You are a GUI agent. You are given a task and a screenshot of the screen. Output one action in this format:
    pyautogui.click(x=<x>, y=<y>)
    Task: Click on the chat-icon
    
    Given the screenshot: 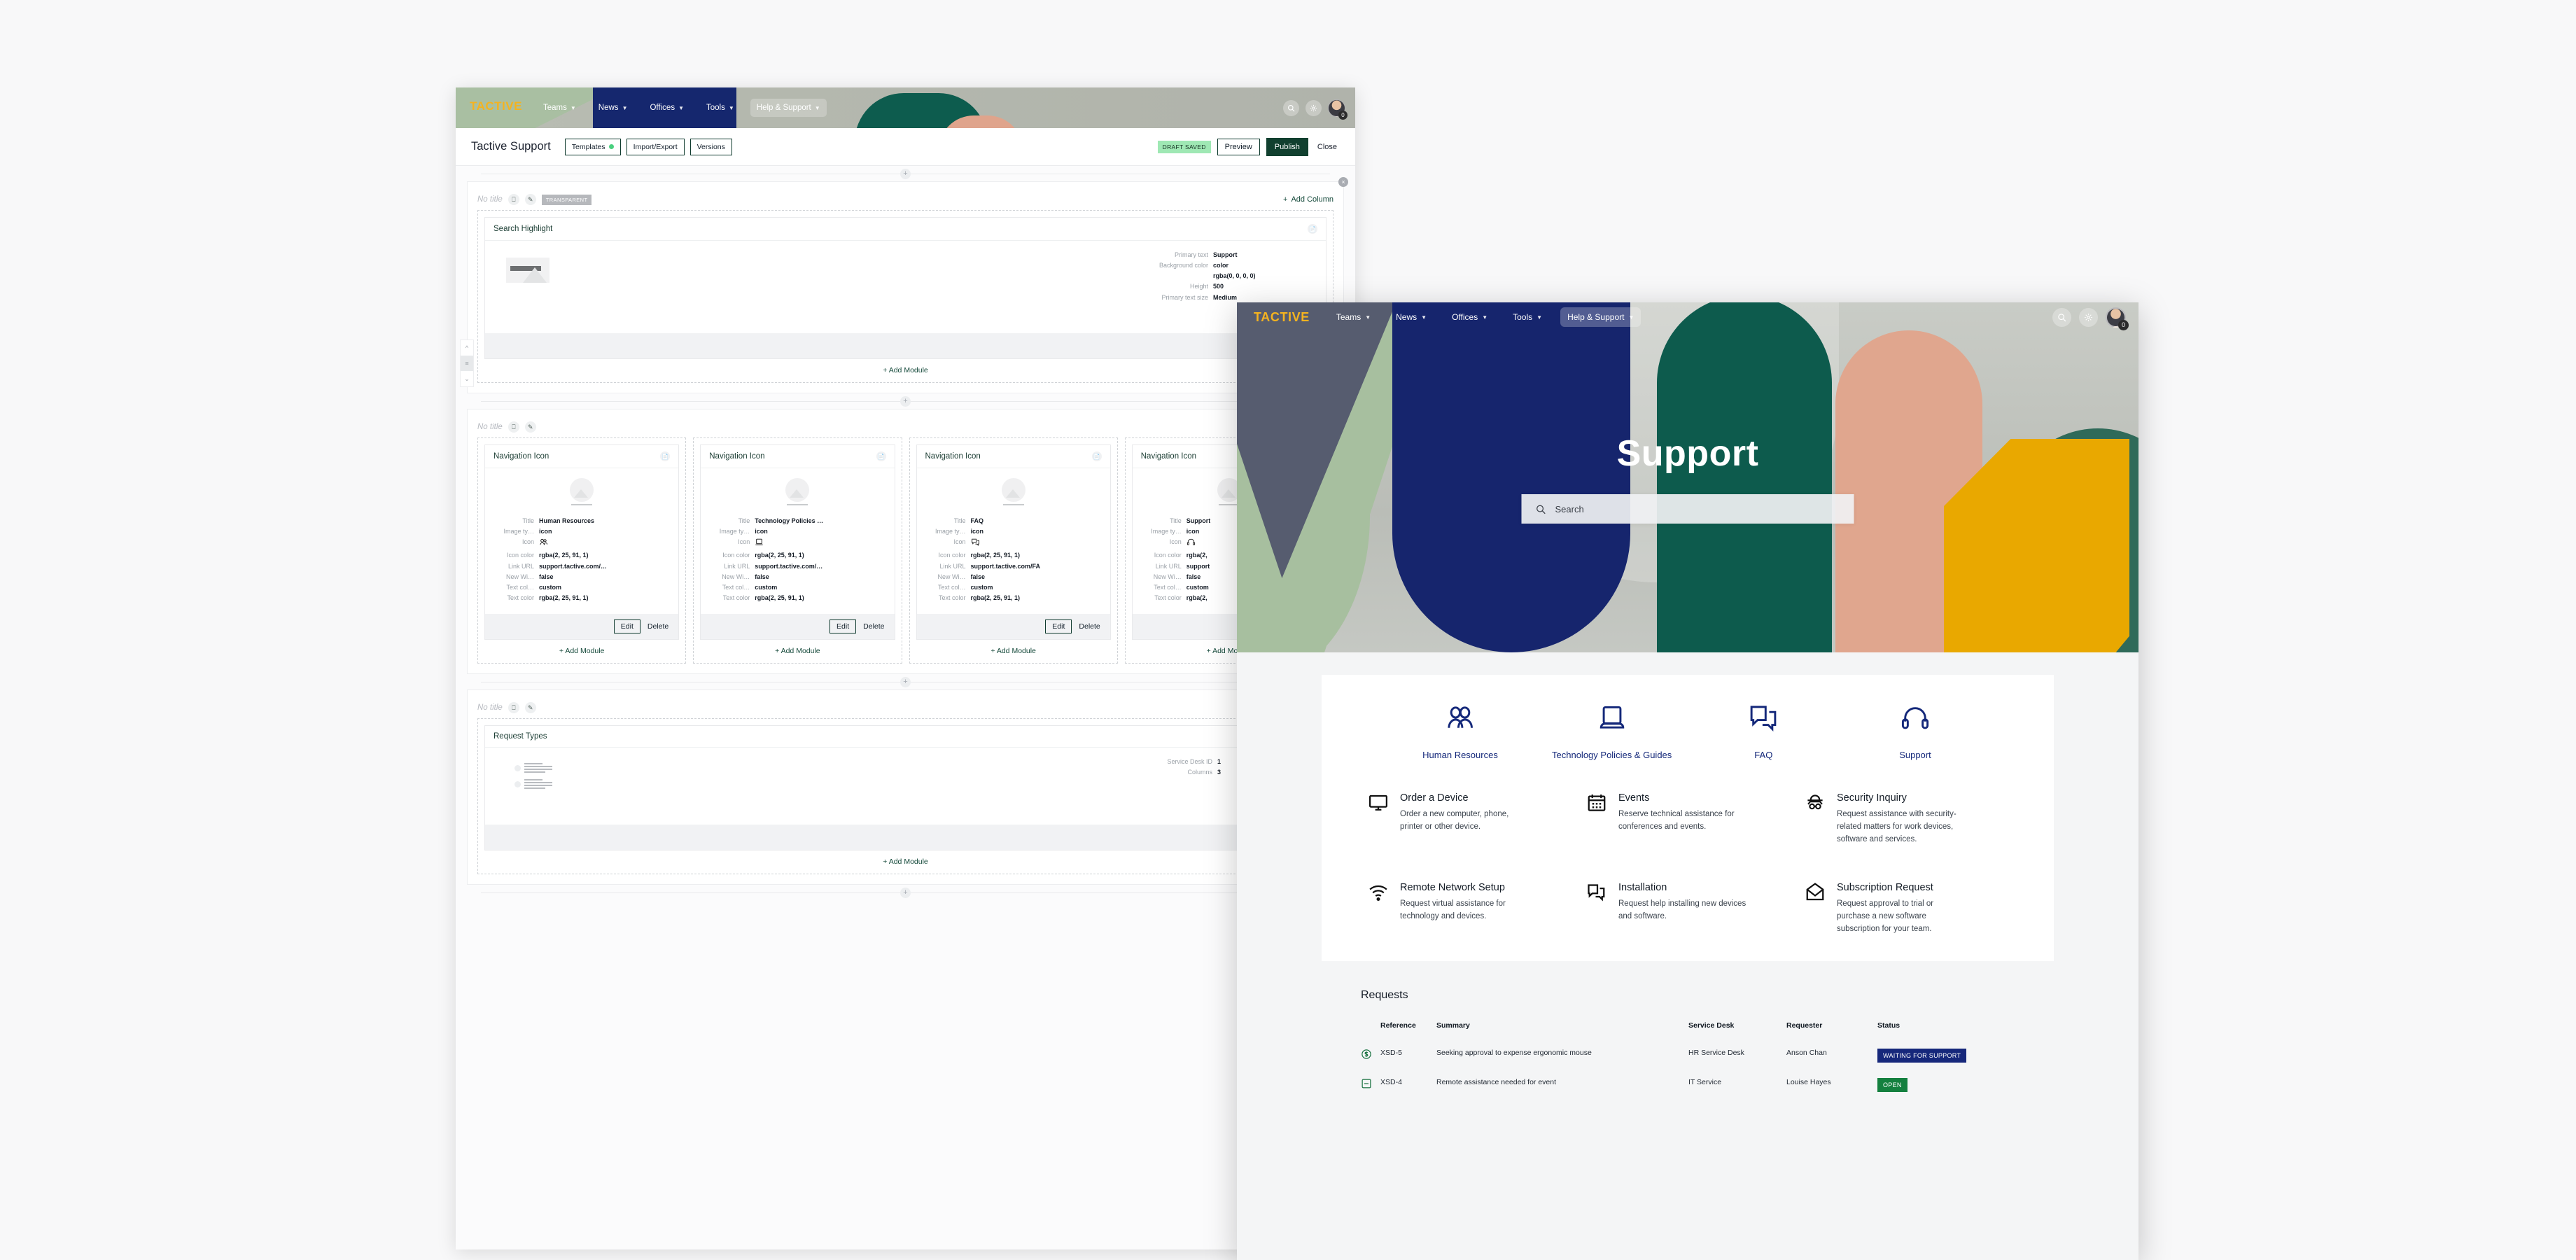 What is the action you would take?
    pyautogui.click(x=1763, y=720)
    